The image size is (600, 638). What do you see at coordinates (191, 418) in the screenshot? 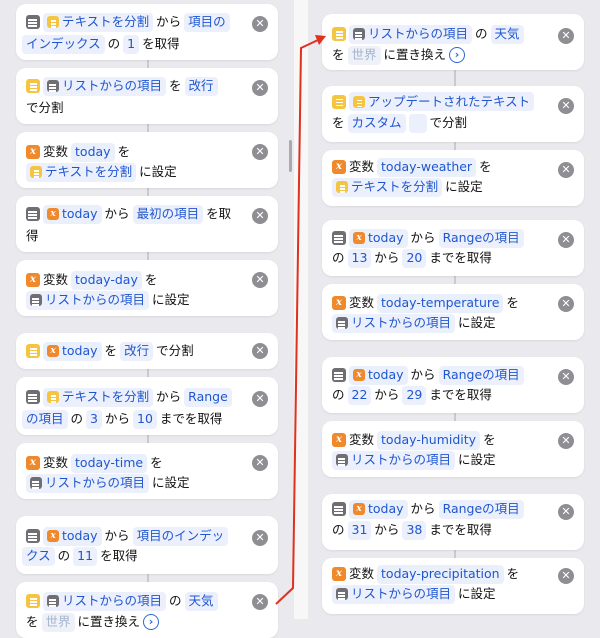
I see `static-text: までを取得` at bounding box center [191, 418].